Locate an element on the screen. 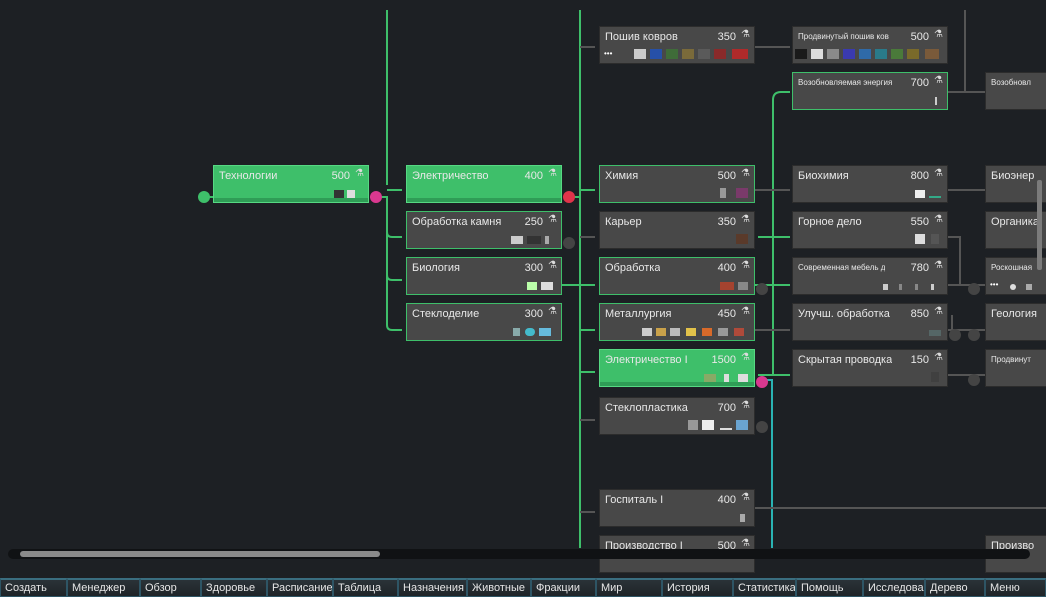  node-fiberglass: Стеклопластика 700 ⚗ is located at coordinates (677, 416).